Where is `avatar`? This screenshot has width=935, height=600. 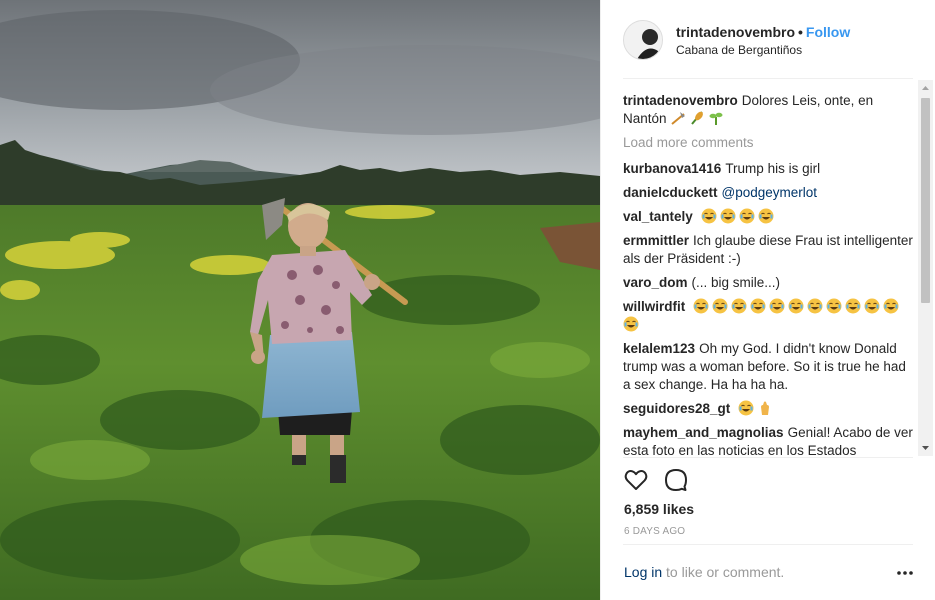 avatar is located at coordinates (643, 40).